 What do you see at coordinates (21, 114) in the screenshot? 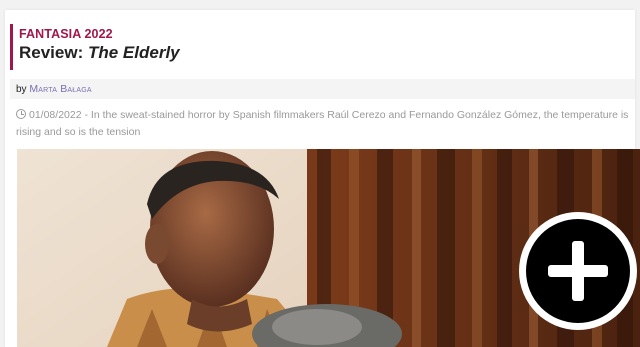
I see `clock-icon` at bounding box center [21, 114].